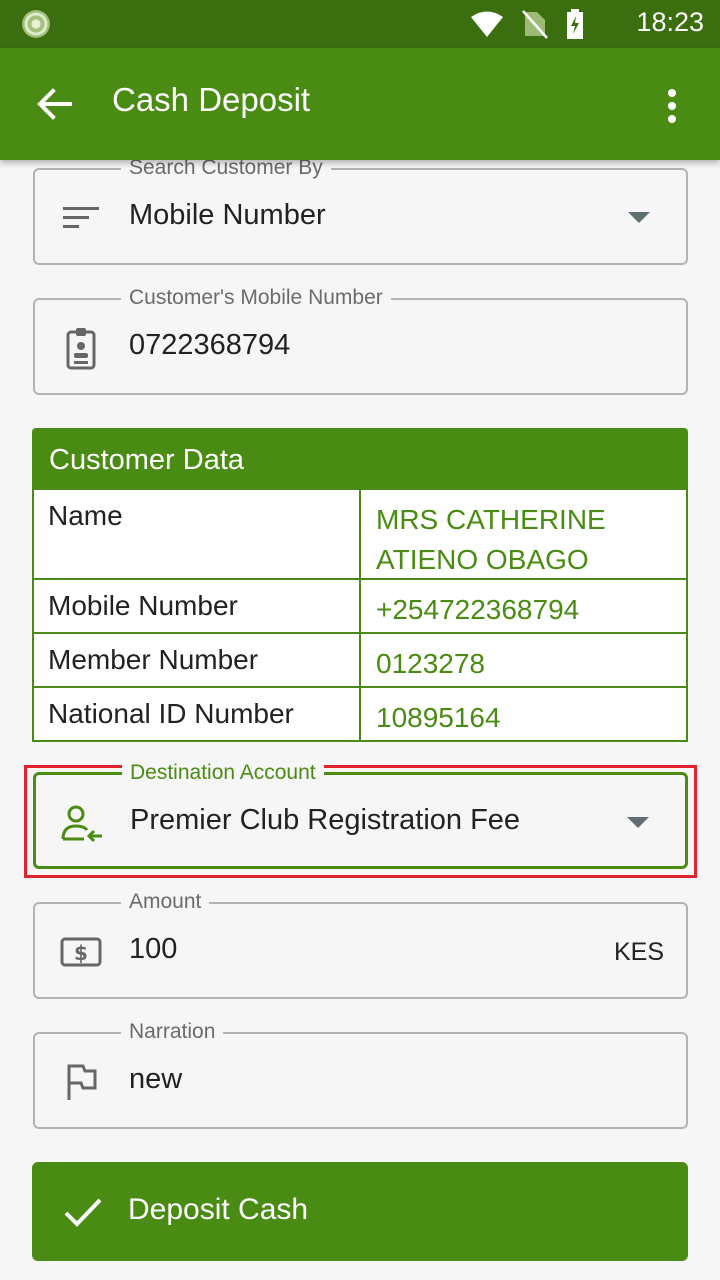 This screenshot has width=720, height=1280. Describe the element at coordinates (360, 209) in the screenshot. I see `search-by-select: Search Customer By Mobile Number` at that location.